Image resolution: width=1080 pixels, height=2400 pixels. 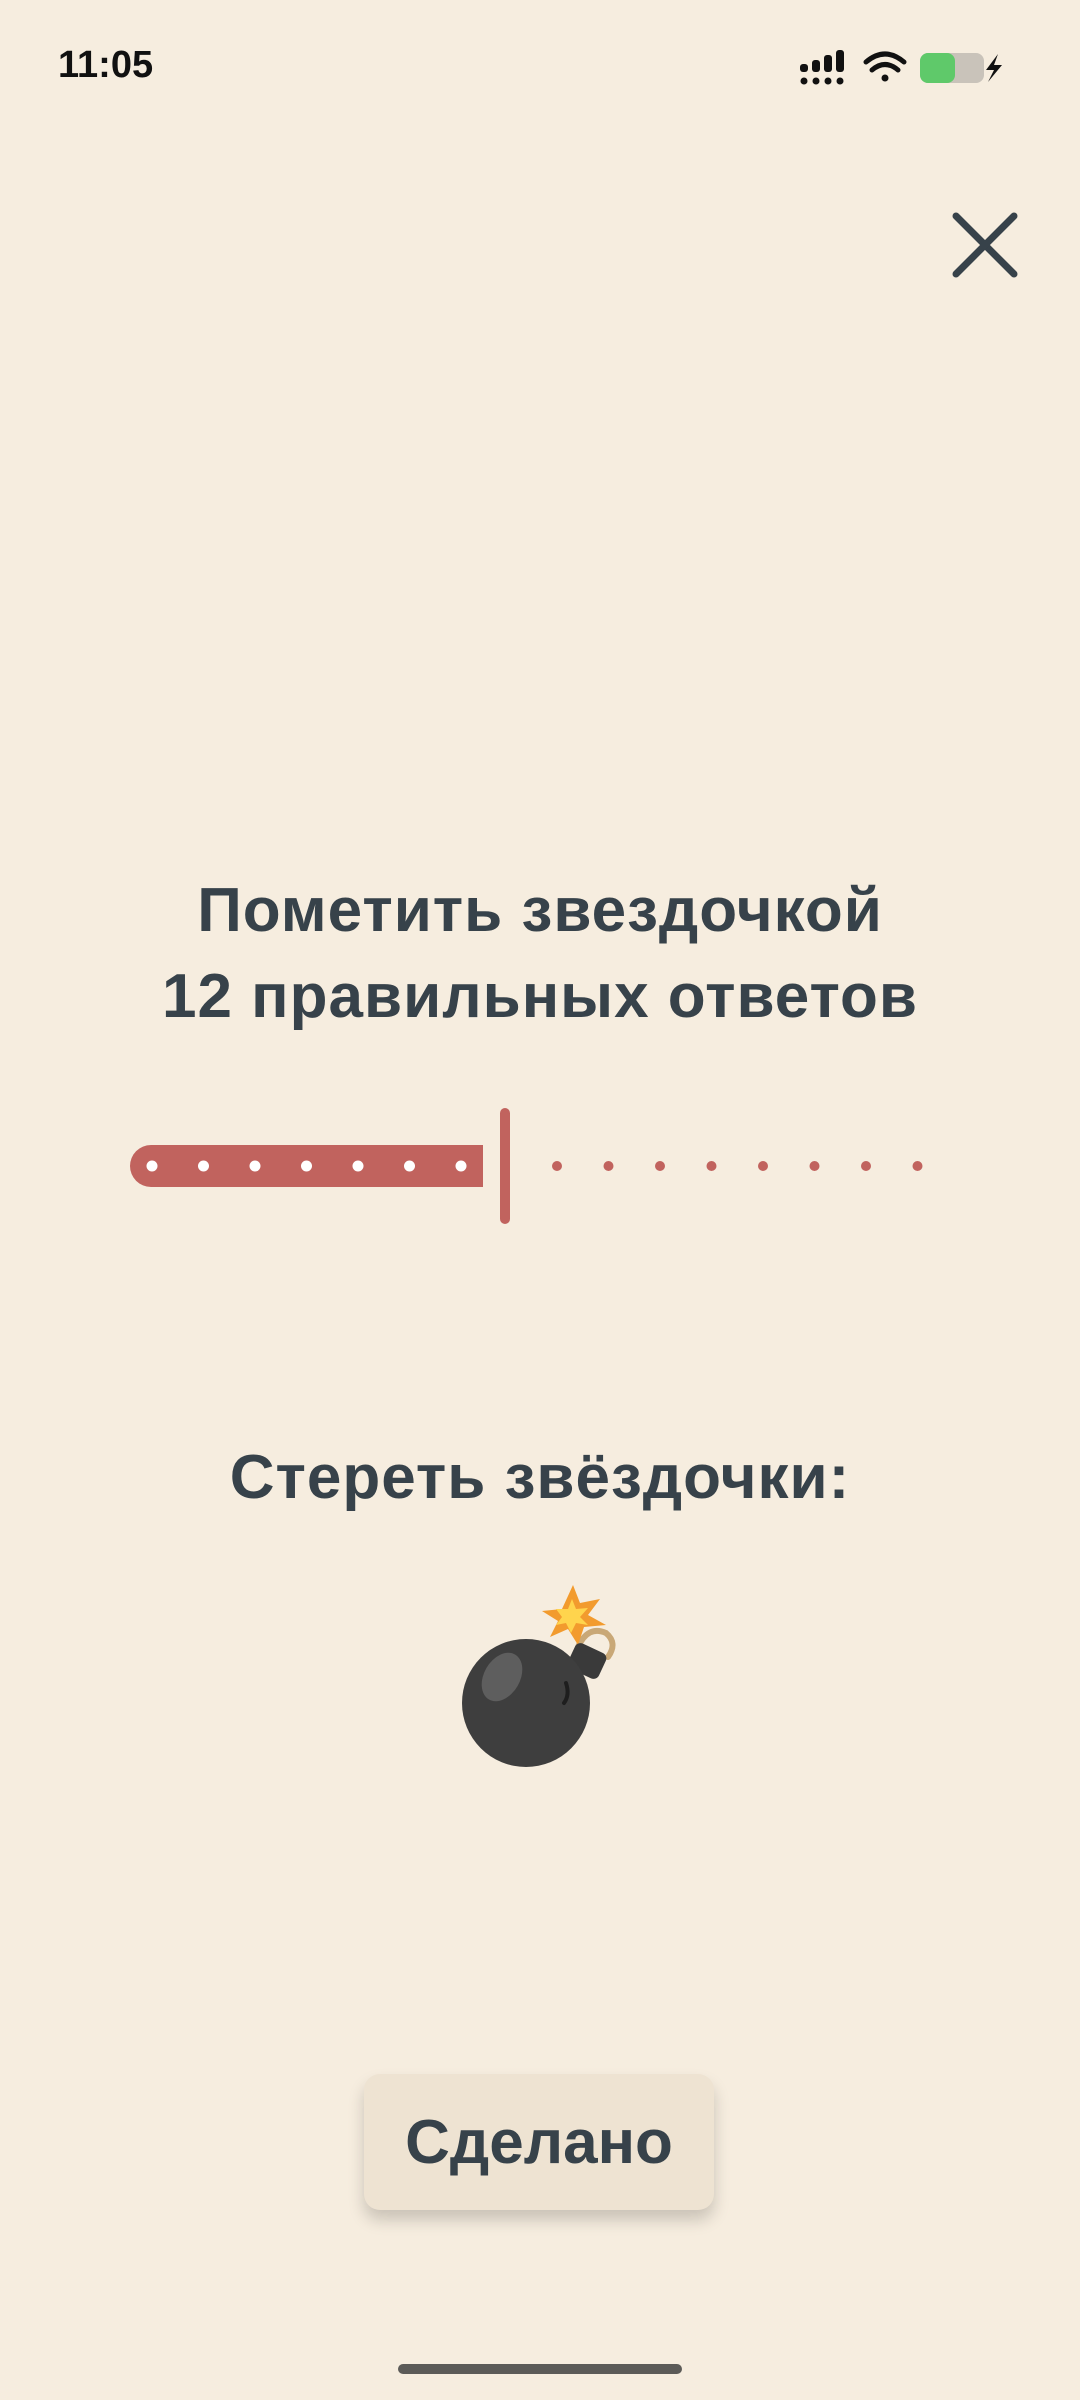 What do you see at coordinates (540, 1165) in the screenshot?
I see `star-count-slider` at bounding box center [540, 1165].